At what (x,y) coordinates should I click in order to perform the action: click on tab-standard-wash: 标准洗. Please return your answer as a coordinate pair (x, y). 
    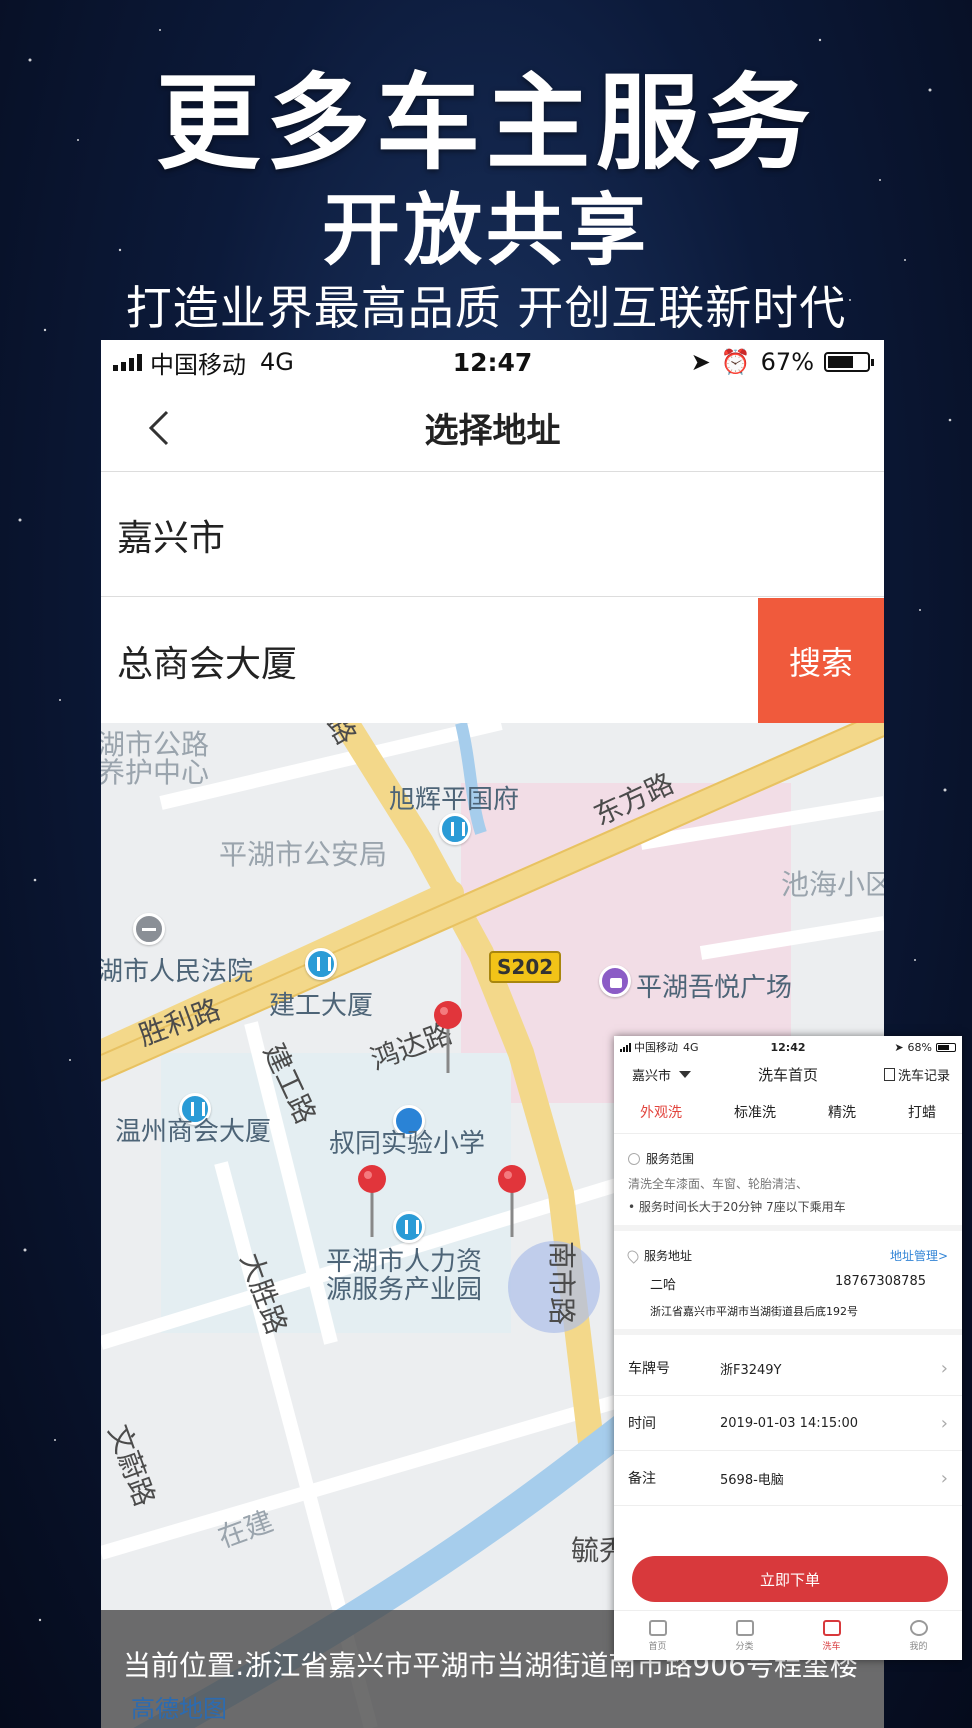
    Looking at the image, I should click on (755, 1112).